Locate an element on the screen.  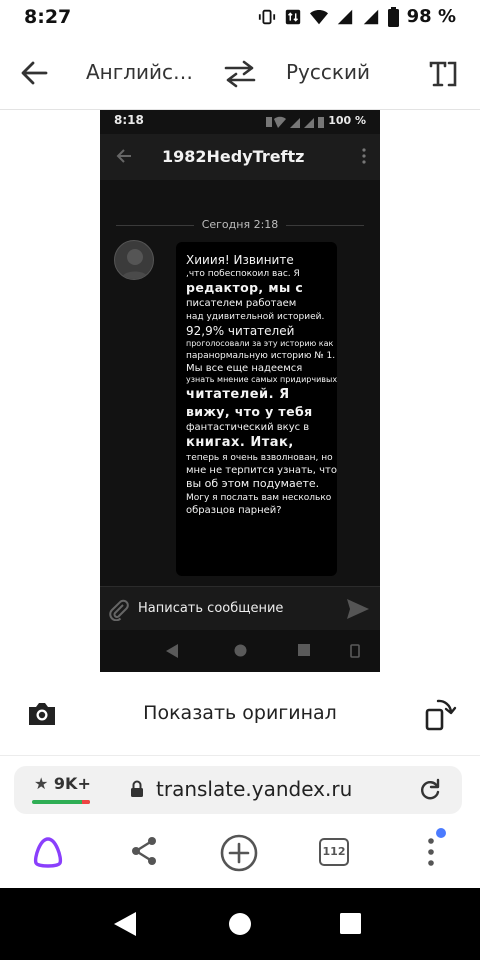
status-time: 8:27 is located at coordinates (48, 17).